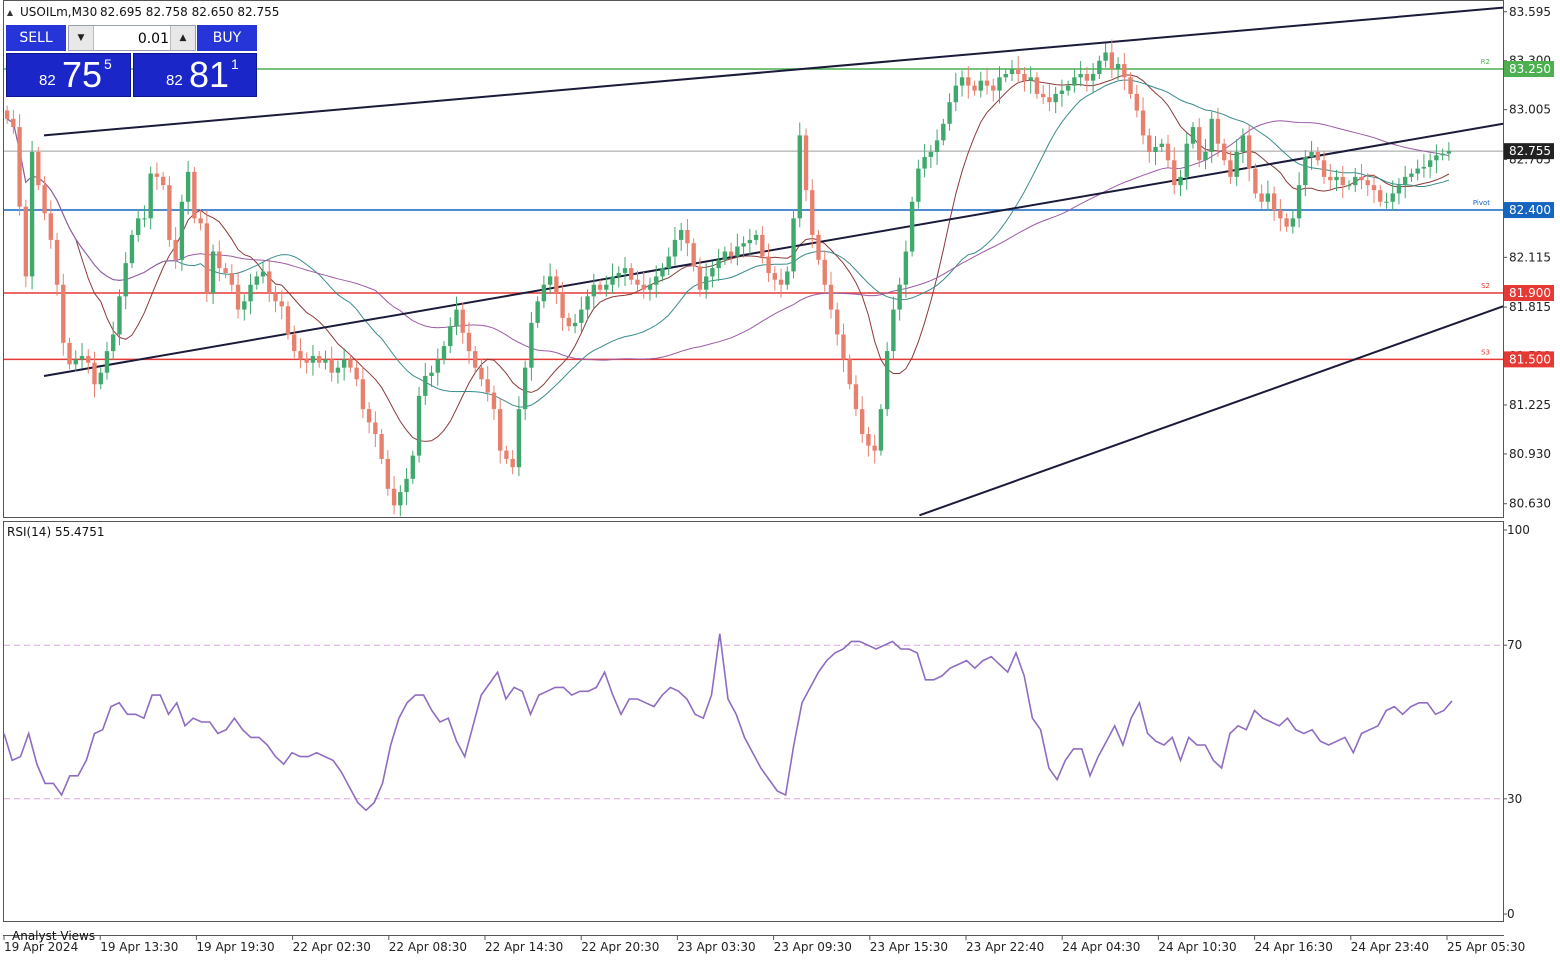  What do you see at coordinates (36, 38) in the screenshot?
I see `sell-button: SELL` at bounding box center [36, 38].